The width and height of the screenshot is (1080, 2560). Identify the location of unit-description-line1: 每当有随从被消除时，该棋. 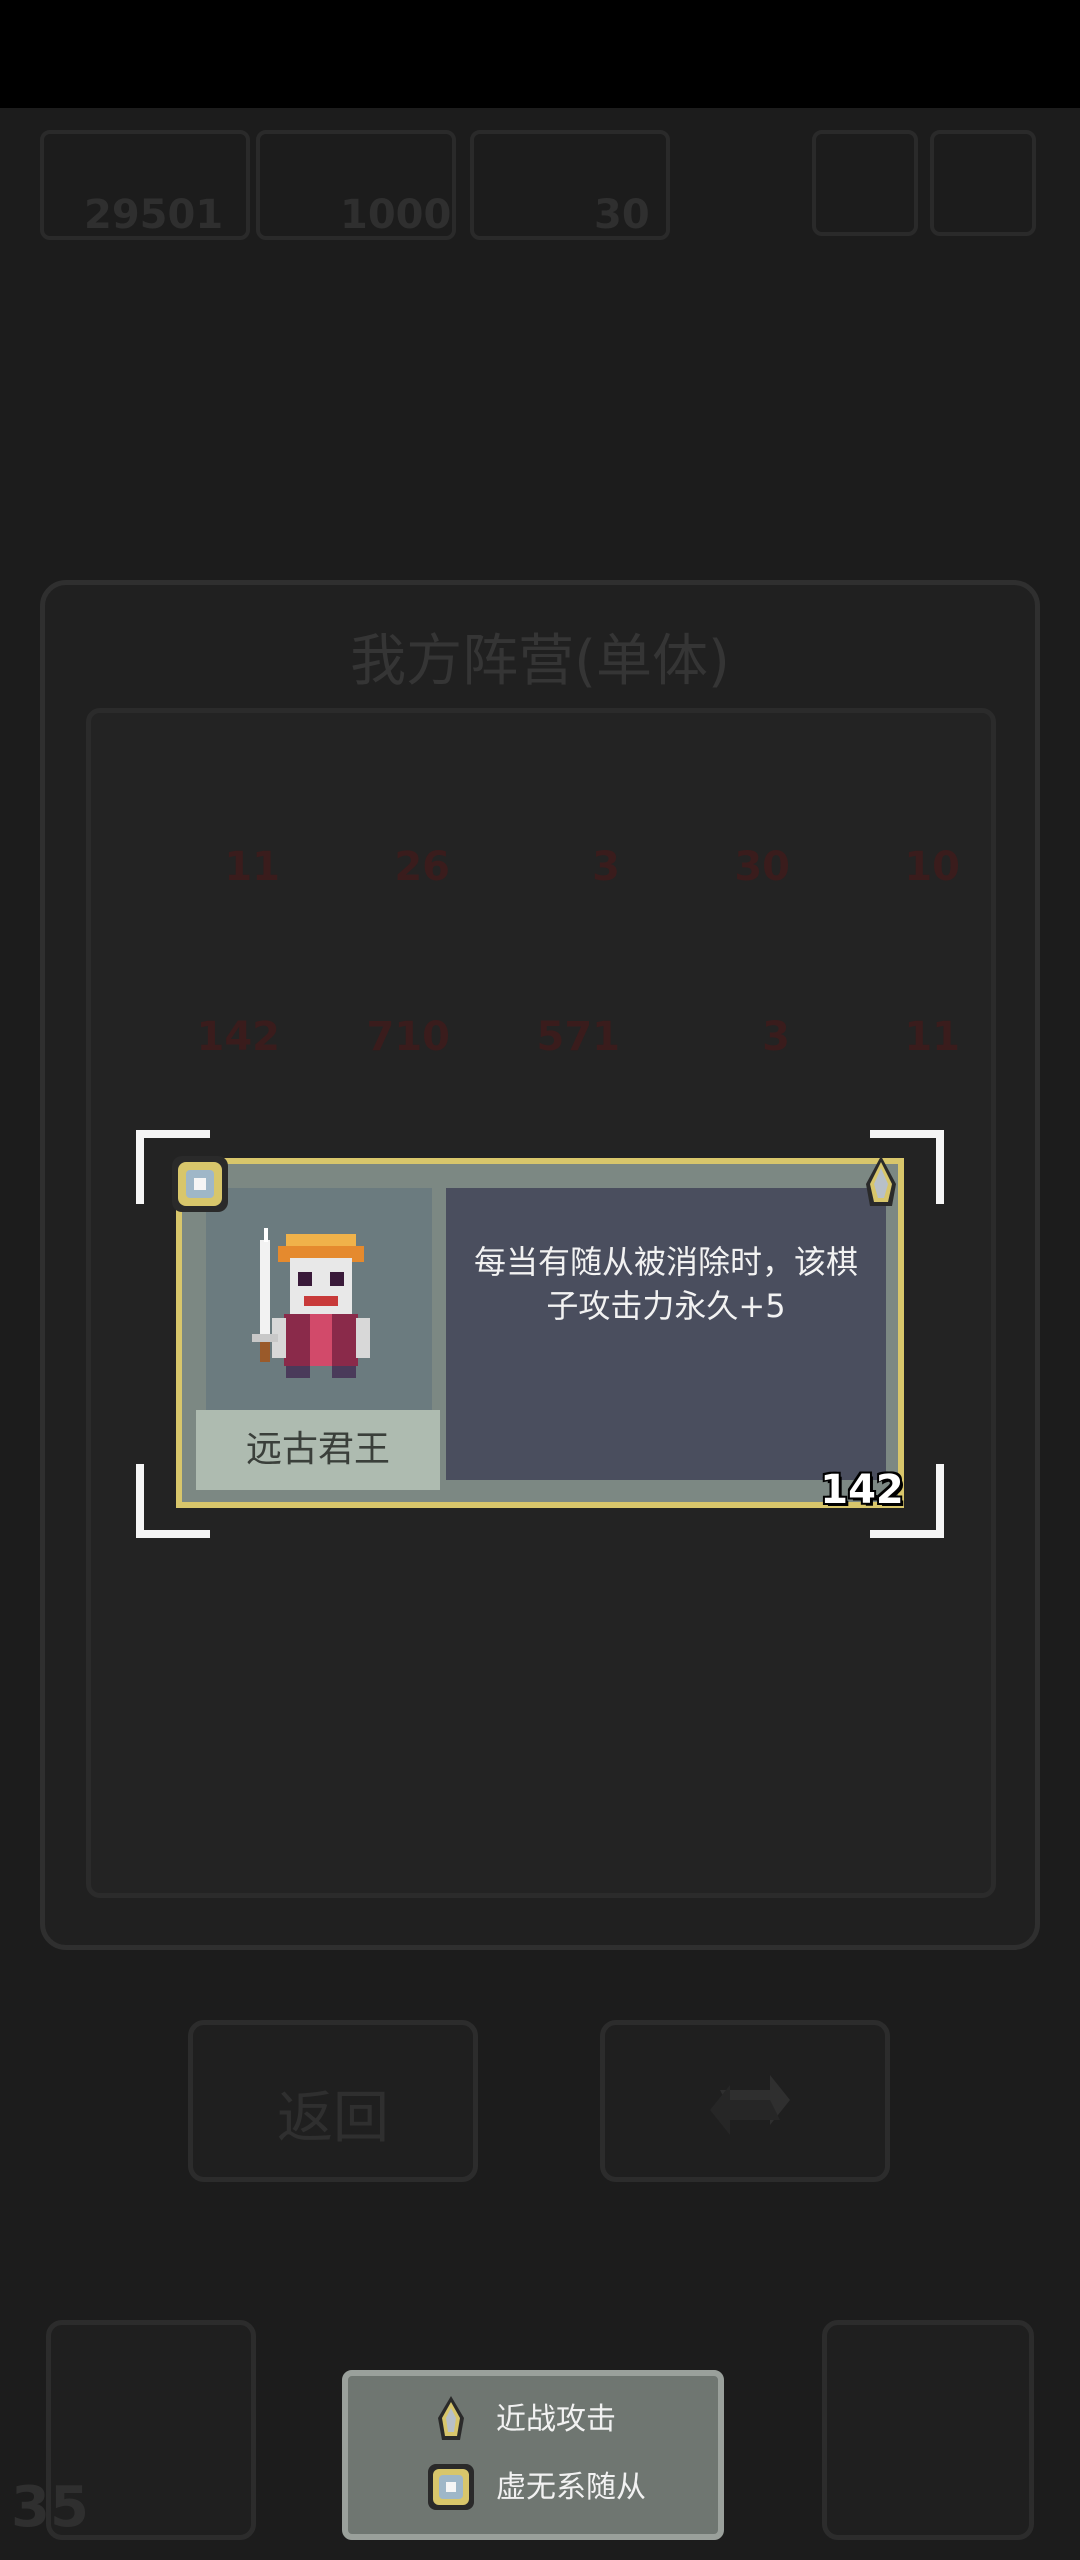
(665, 1262).